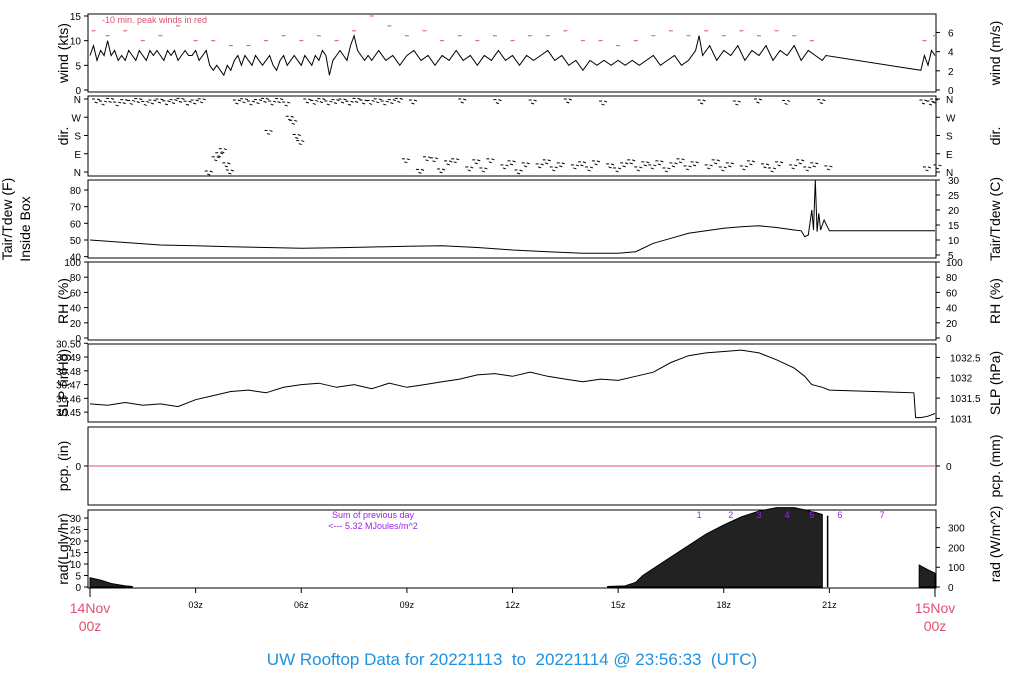 The height and width of the screenshot is (700, 1024). What do you see at coordinates (699, 515) in the screenshot?
I see `hour-mark-label: 1` at bounding box center [699, 515].